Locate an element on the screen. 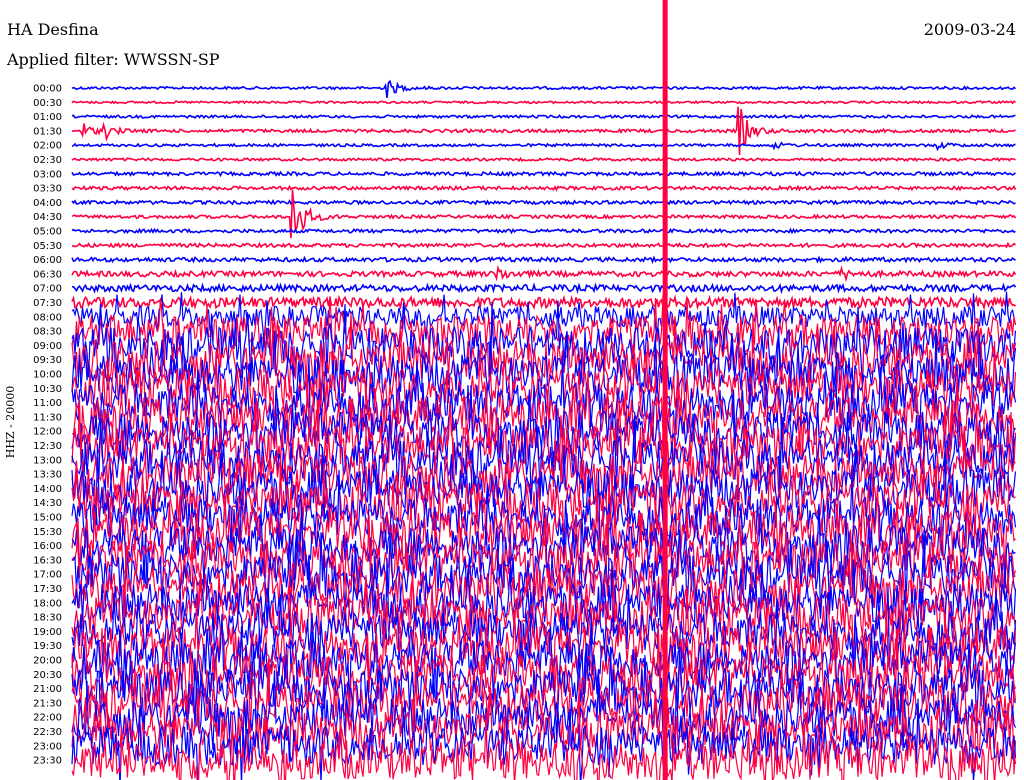  row-time-label: 13:30 is located at coordinates (47, 475).